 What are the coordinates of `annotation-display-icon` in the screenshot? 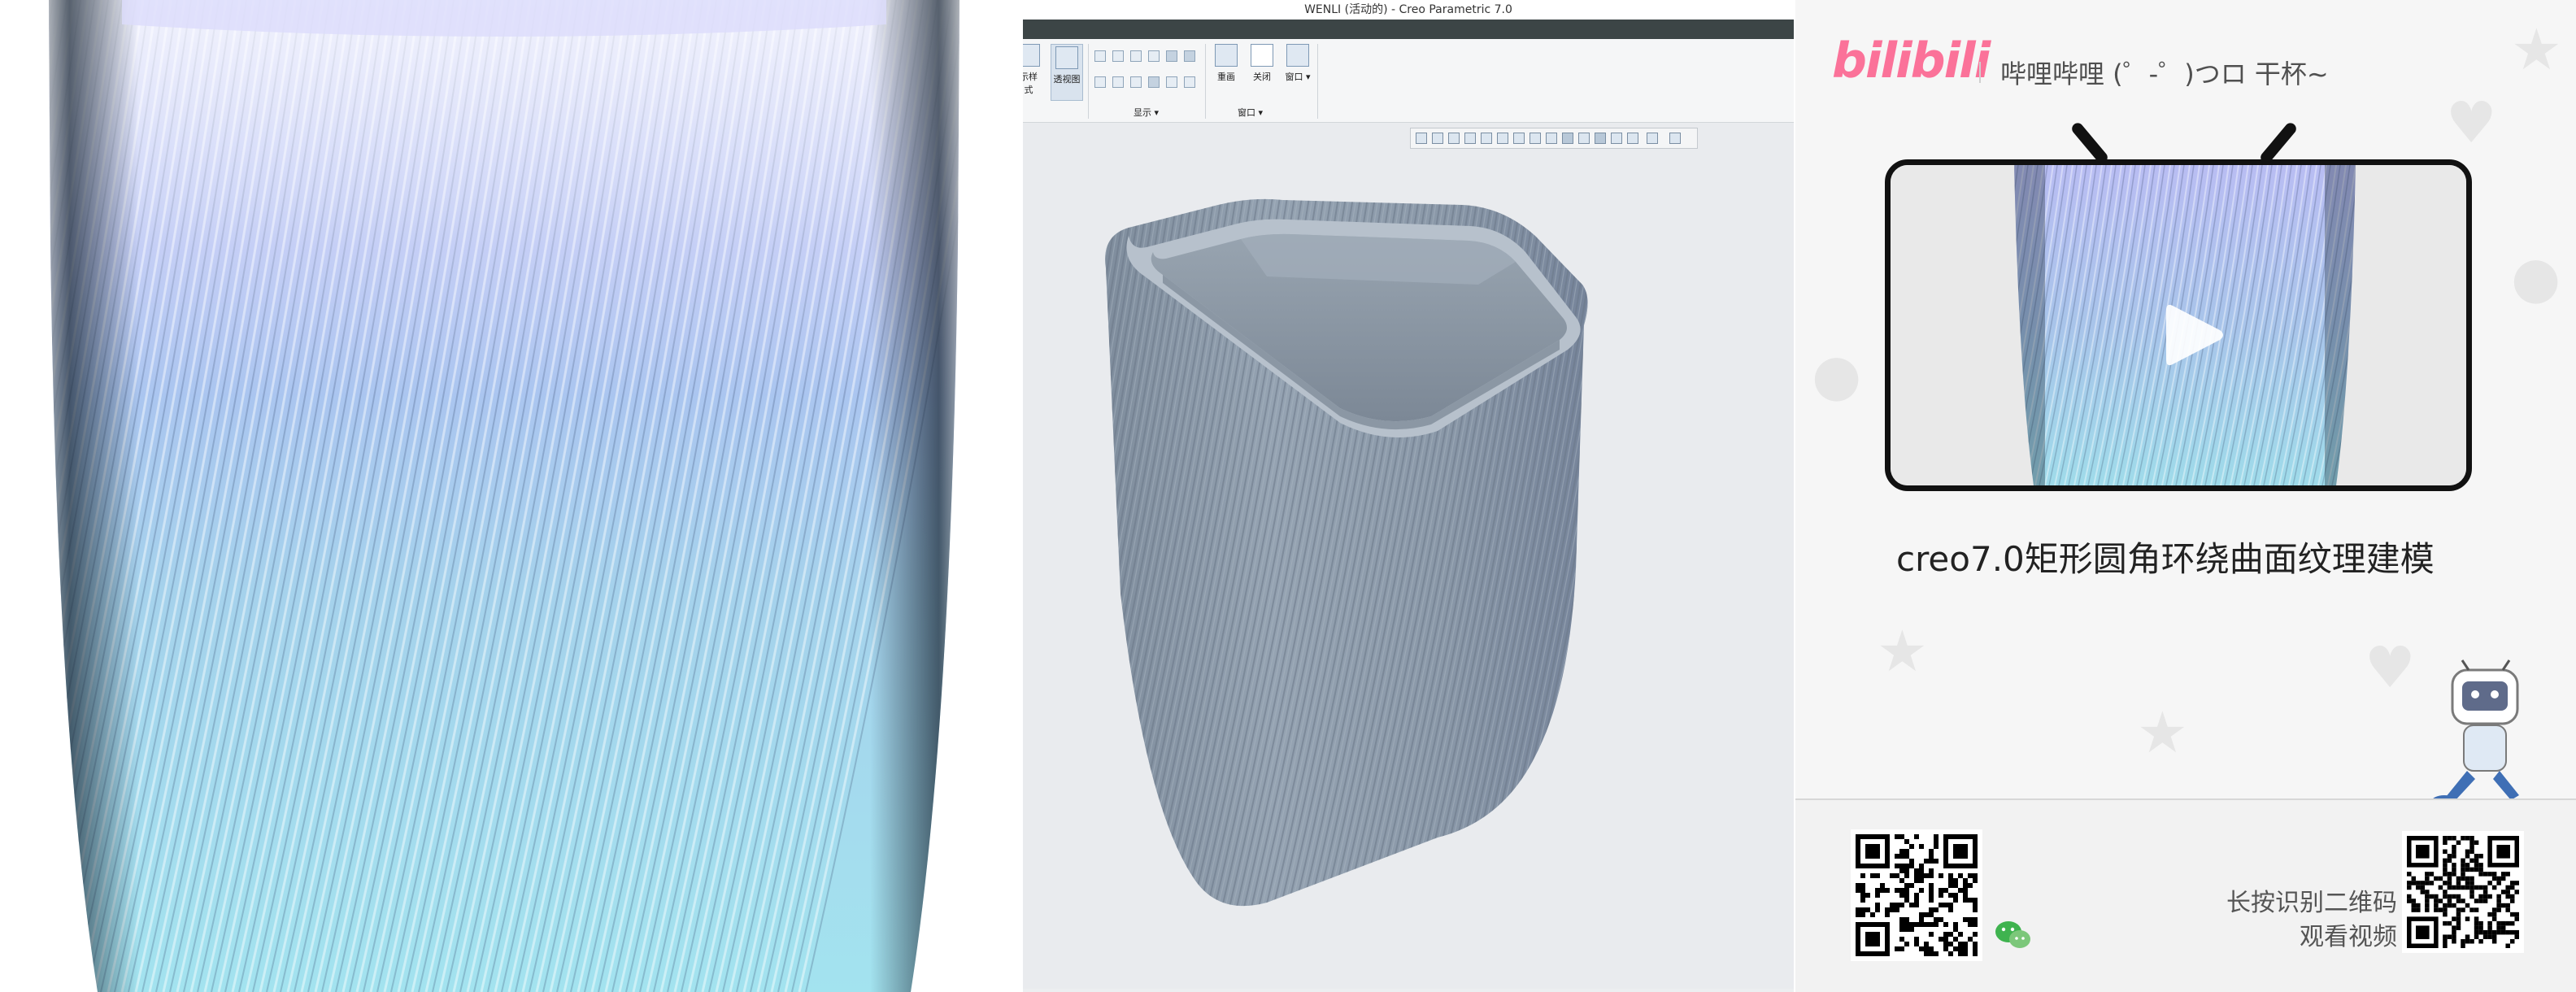 It's located at (1584, 138).